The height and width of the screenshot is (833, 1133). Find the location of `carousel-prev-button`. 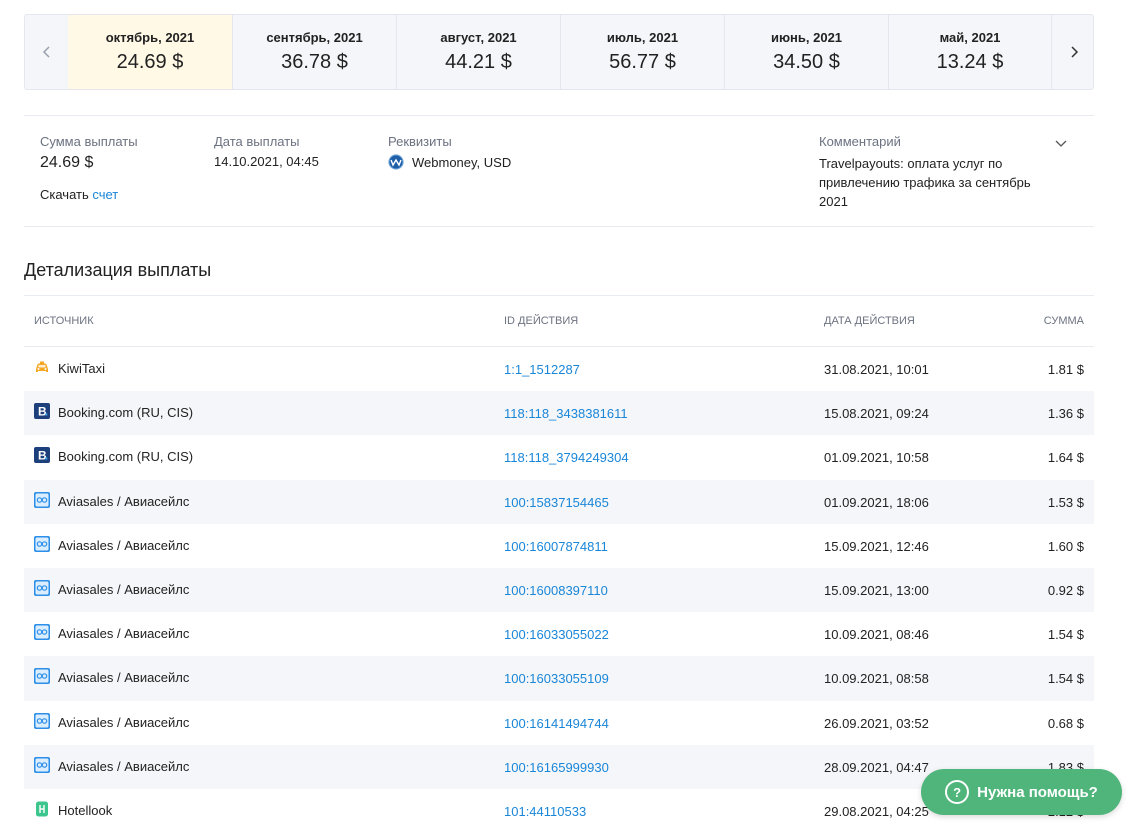

carousel-prev-button is located at coordinates (46, 52).